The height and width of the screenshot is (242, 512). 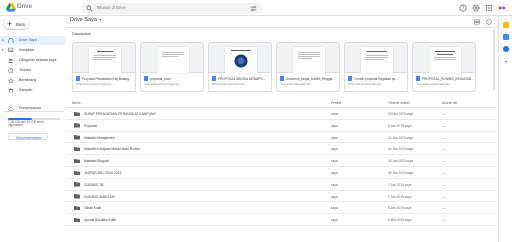 What do you see at coordinates (21, 24) in the screenshot?
I see `new-button-label: Baru` at bounding box center [21, 24].